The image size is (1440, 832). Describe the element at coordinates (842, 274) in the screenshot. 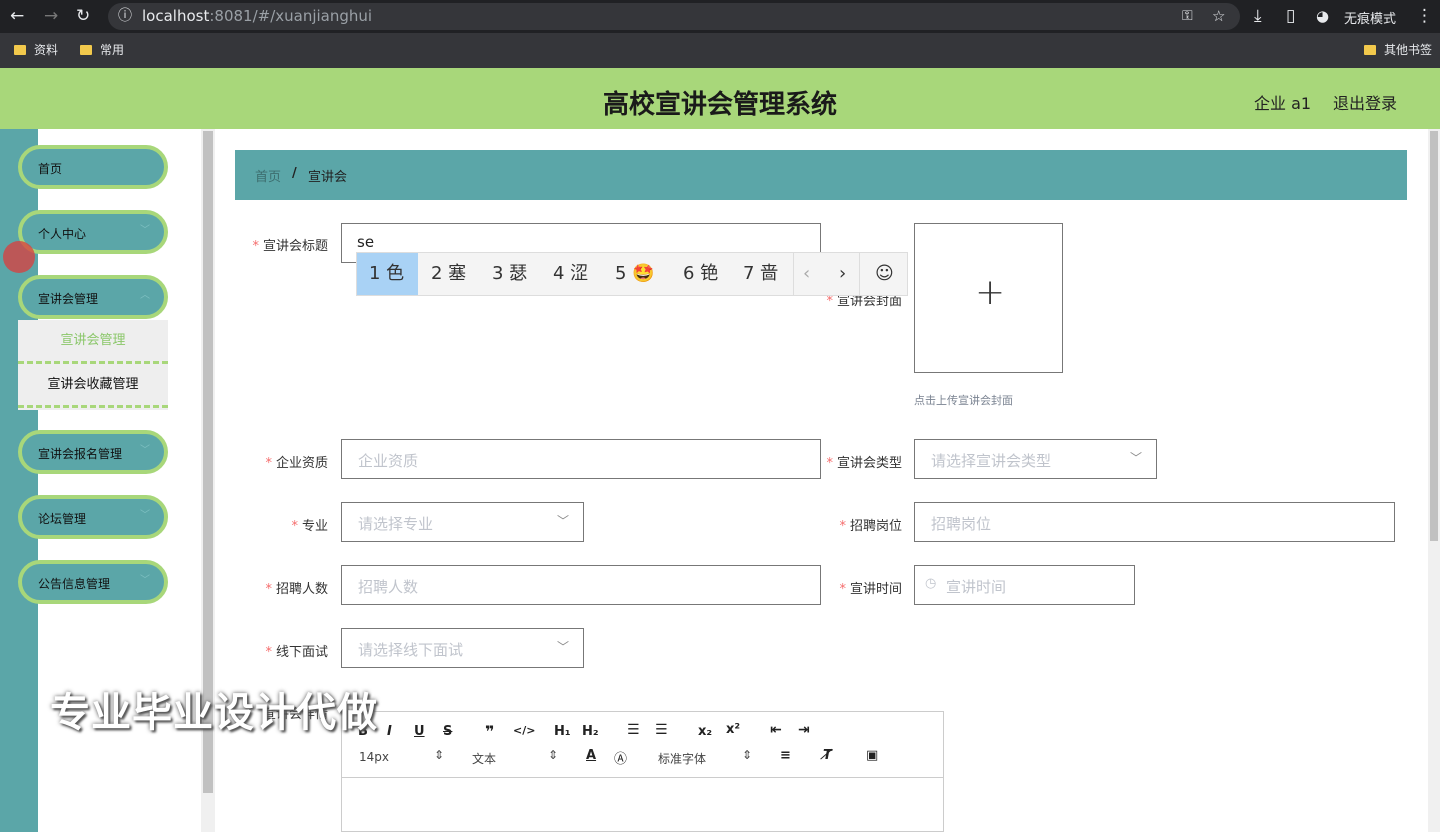

I see `ime-next-icon: ›` at that location.